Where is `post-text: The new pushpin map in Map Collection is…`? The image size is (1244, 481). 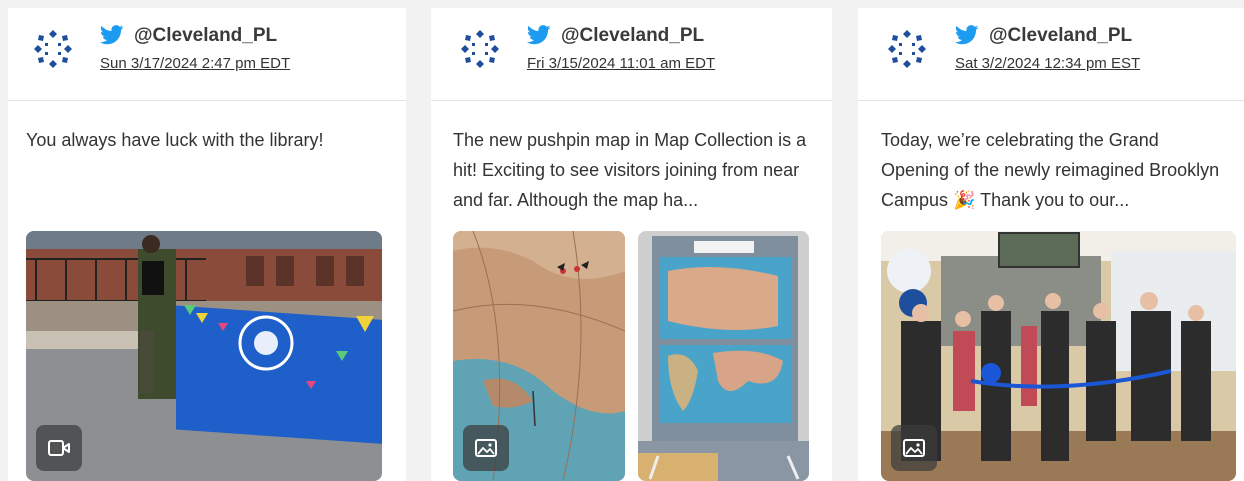
post-text: The new pushpin map in Map Collection is… is located at coordinates (630, 170).